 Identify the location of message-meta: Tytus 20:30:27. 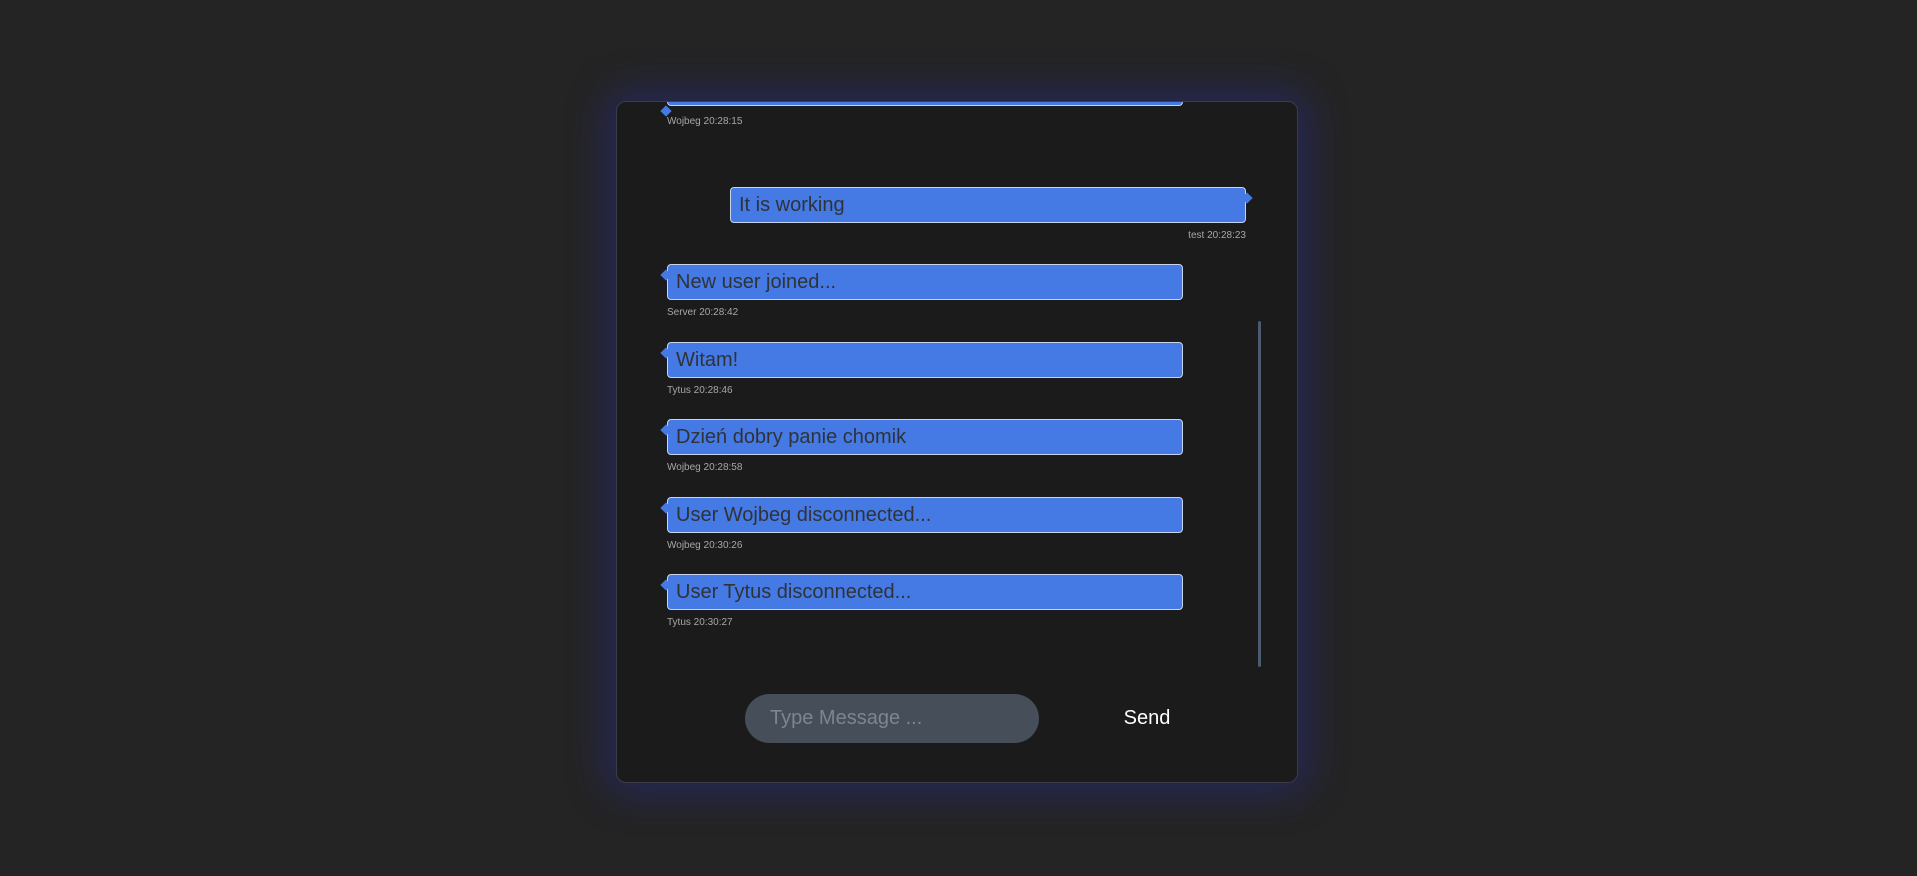
(700, 622).